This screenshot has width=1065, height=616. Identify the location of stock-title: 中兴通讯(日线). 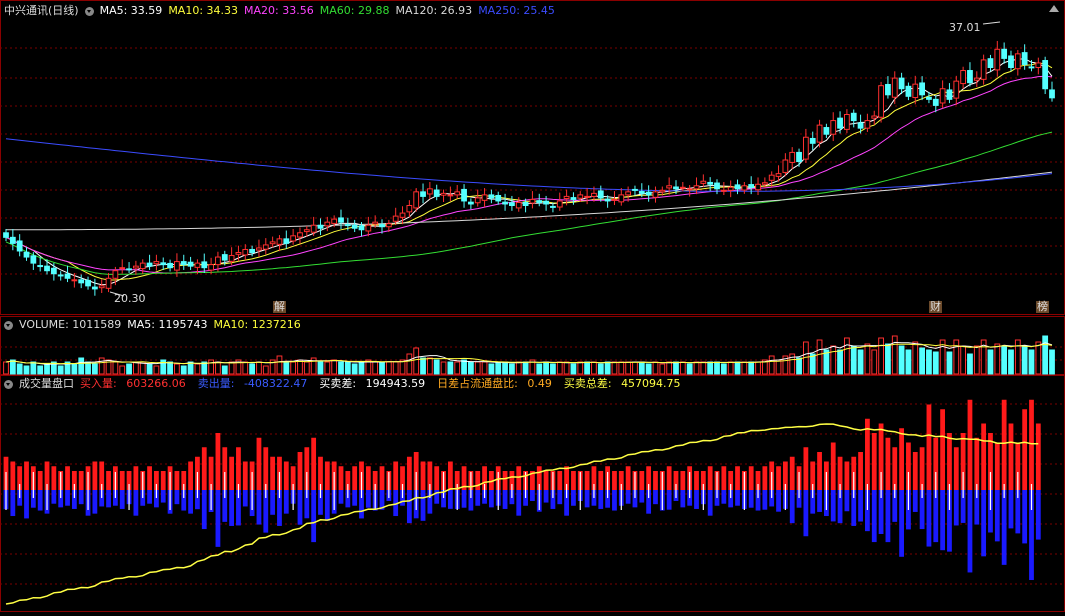
(41, 10).